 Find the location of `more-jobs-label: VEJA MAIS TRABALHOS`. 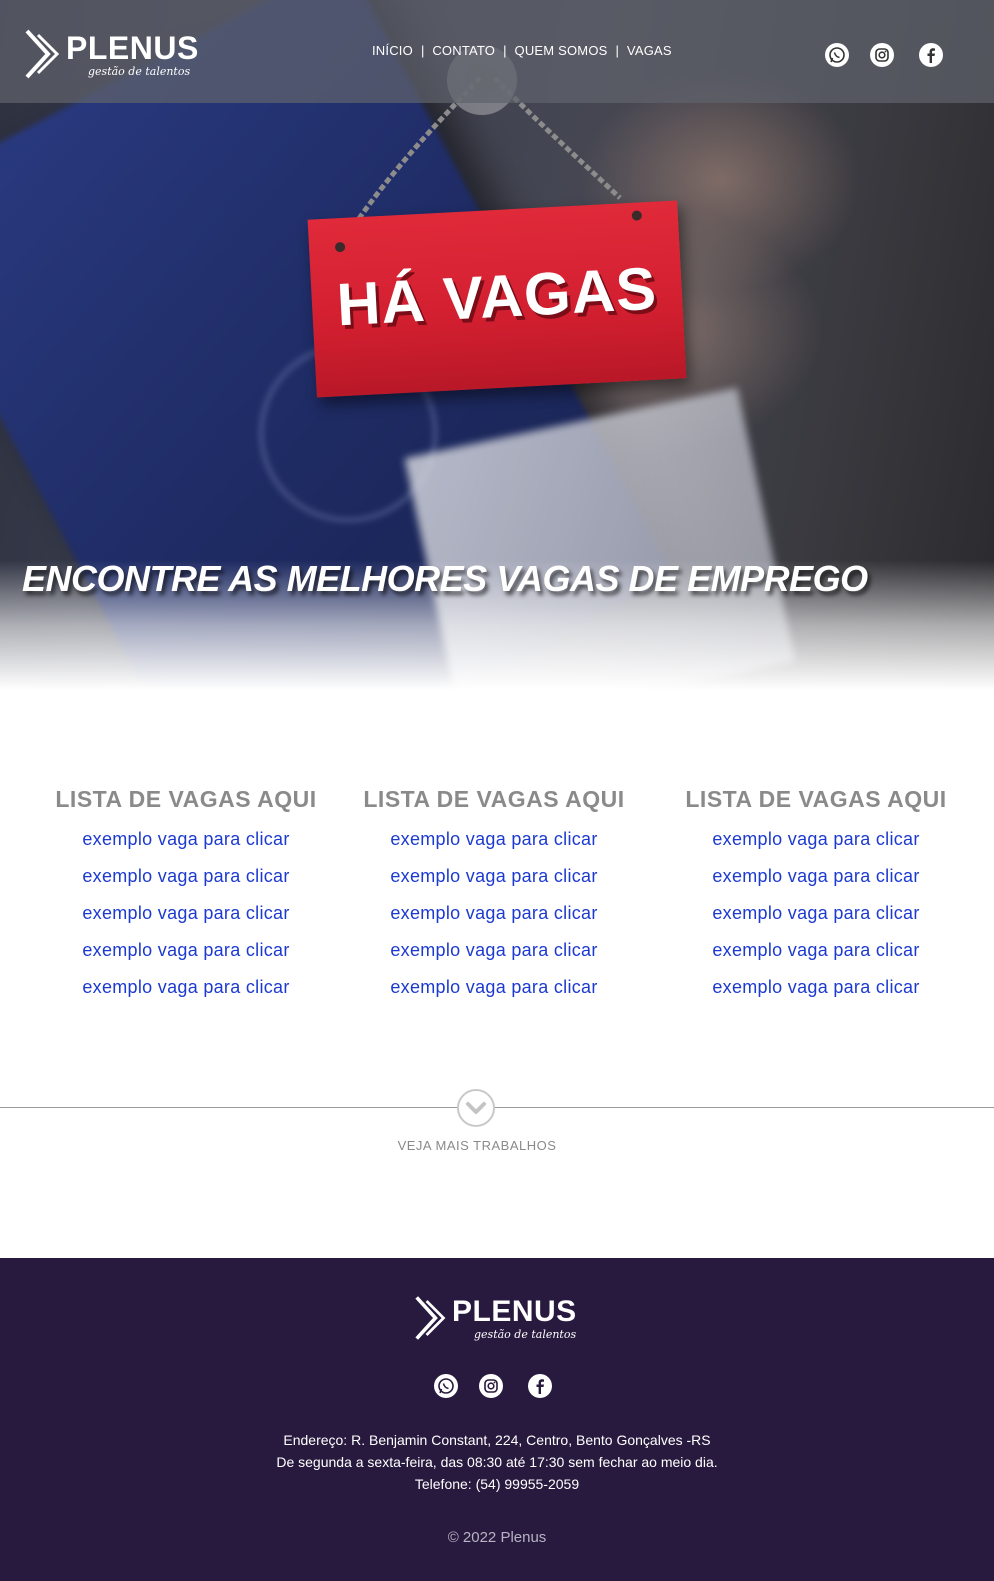

more-jobs-label: VEJA MAIS TRABALHOS is located at coordinates (477, 1145).